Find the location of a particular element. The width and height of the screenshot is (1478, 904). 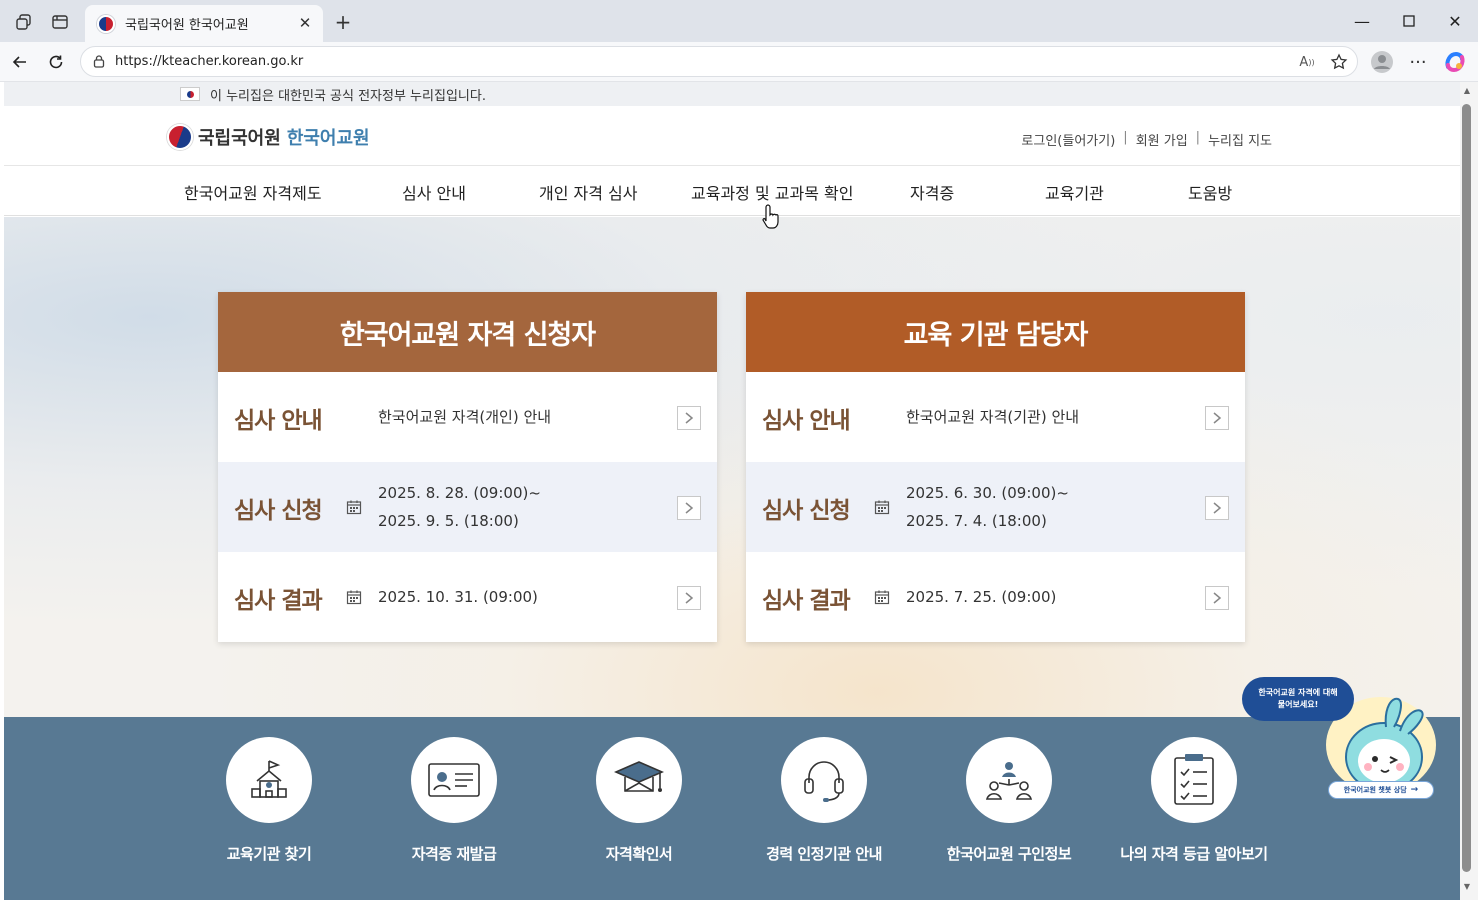

site-header: 국립국어원 한국어교원 로그인(들어가기) | 회원 가입 | 누리집 지도 is located at coordinates (732, 136).